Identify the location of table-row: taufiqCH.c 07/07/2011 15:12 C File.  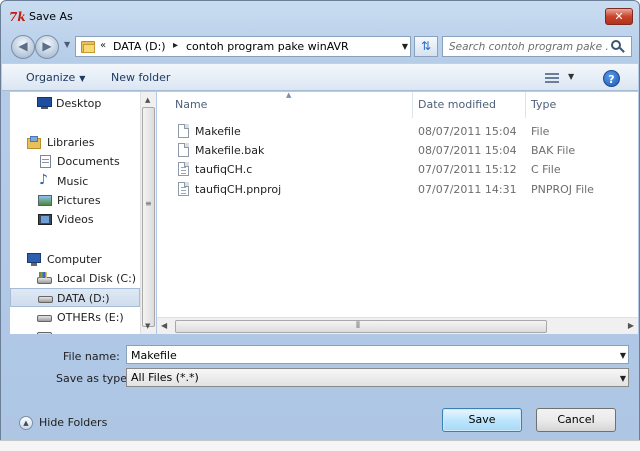
(398, 169).